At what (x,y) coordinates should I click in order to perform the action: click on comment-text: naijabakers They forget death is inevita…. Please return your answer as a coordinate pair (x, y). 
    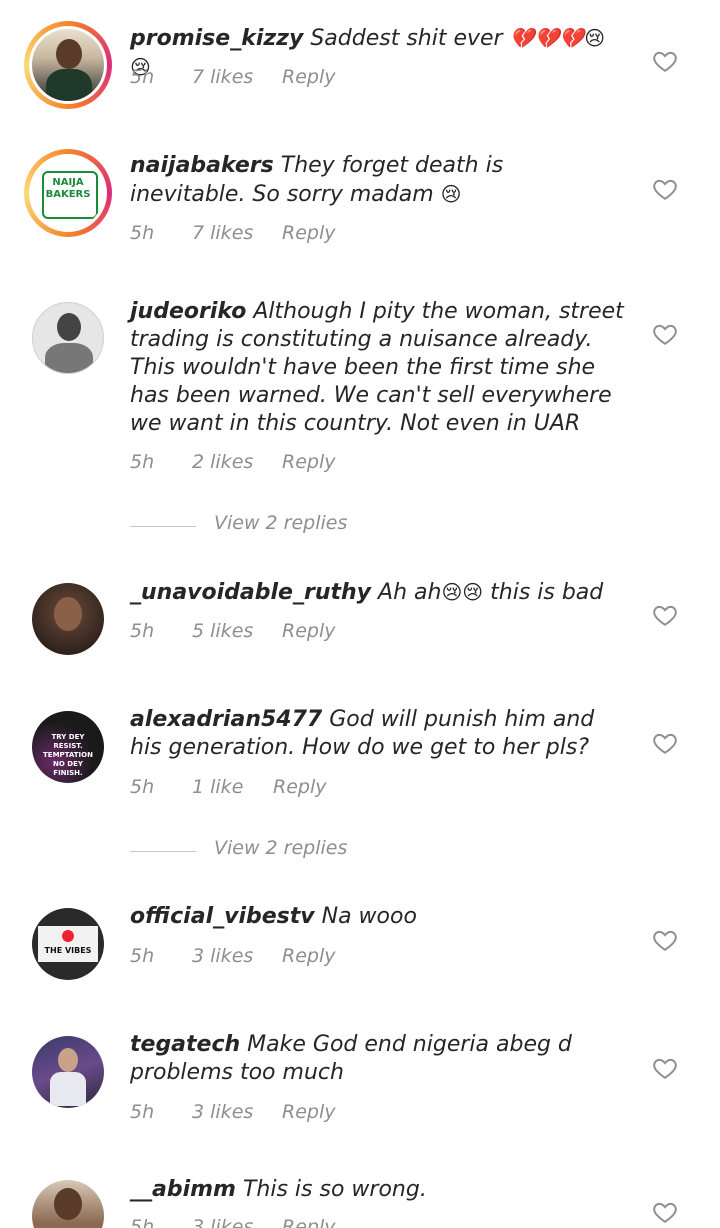
    Looking at the image, I should click on (377, 180).